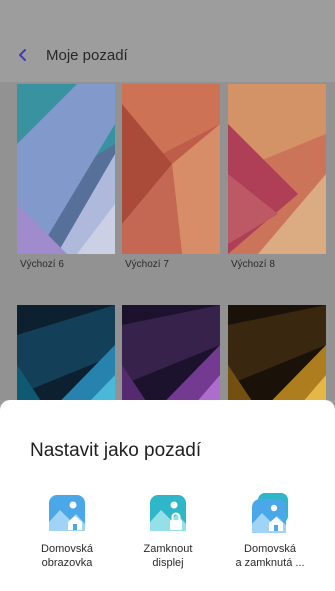  I want to click on option-home-screen-line2: obrazovka, so click(67, 563).